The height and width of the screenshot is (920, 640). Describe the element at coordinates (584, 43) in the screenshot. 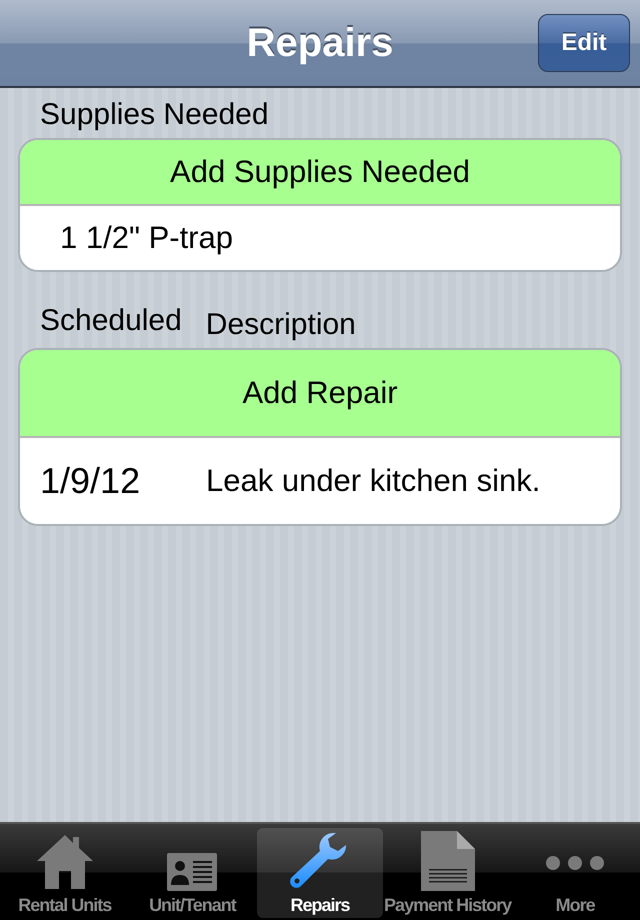

I see `edit-button: Edit` at that location.